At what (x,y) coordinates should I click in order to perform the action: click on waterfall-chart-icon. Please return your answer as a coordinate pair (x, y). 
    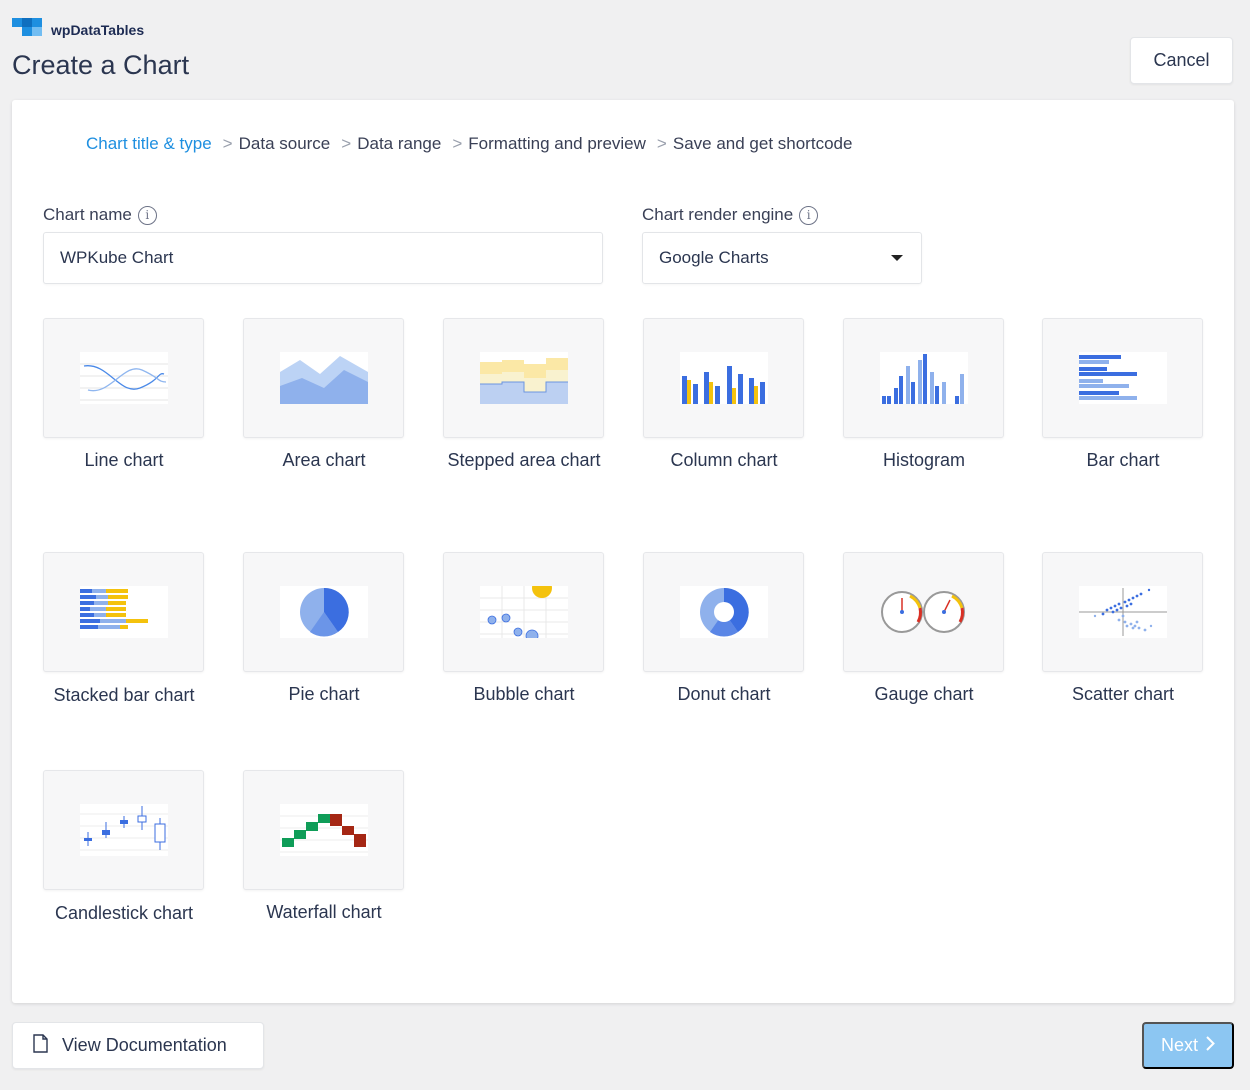
    Looking at the image, I should click on (323, 830).